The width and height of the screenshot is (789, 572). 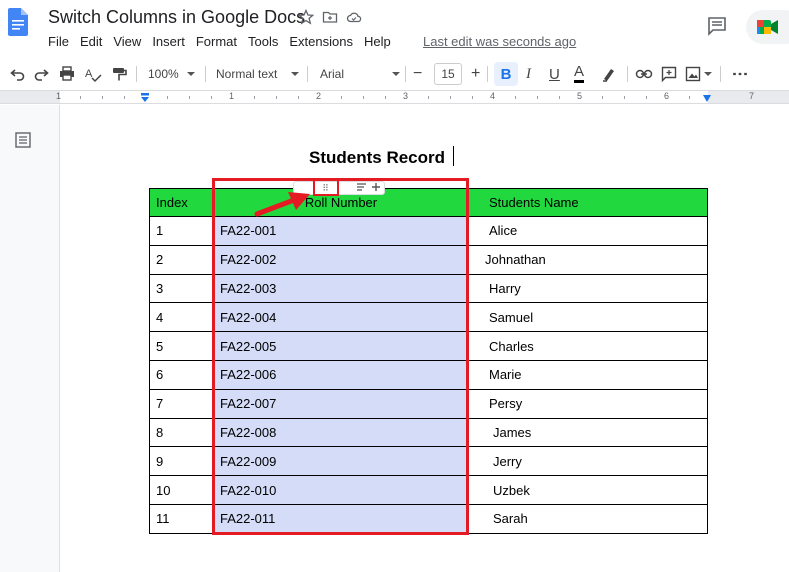 I want to click on document-outline-icon, so click(x=23, y=140).